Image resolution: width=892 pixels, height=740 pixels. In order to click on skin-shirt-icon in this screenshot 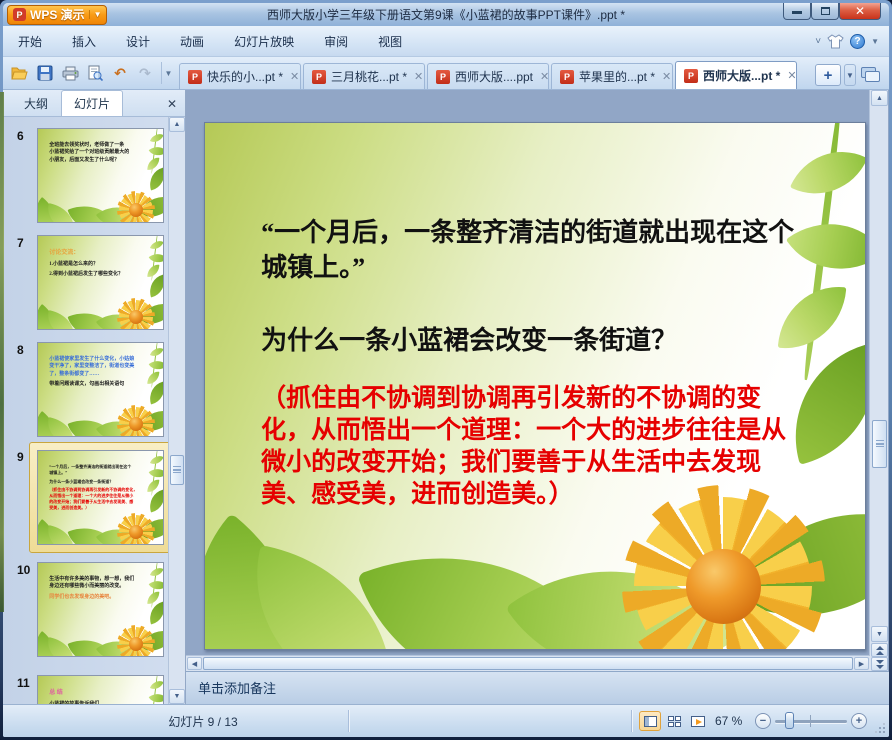, I will do `click(835, 41)`.